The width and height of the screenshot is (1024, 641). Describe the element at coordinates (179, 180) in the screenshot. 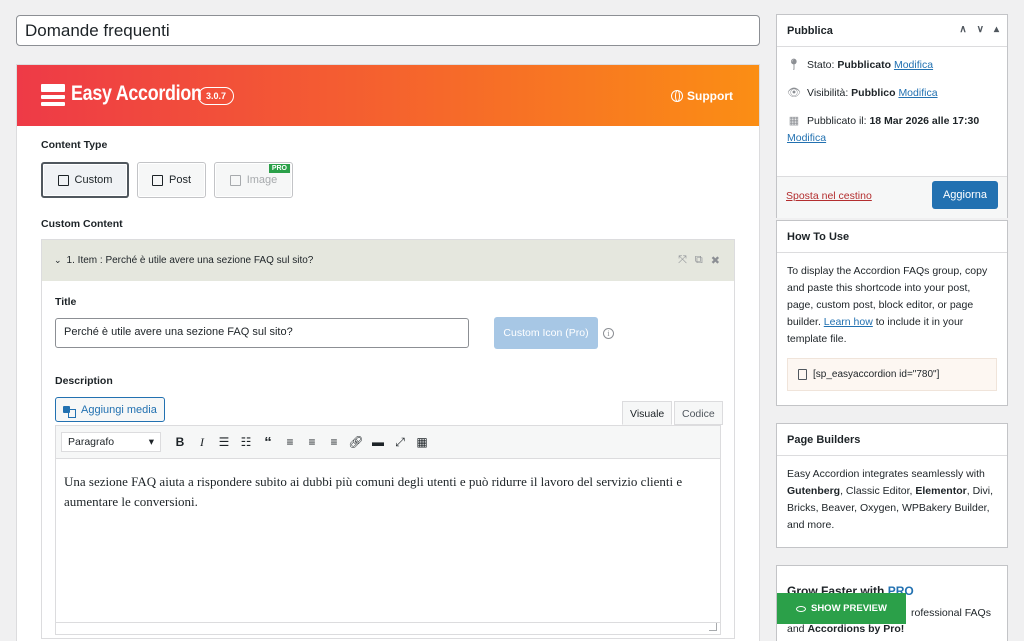

I see `content-type-post-label: Post` at that location.